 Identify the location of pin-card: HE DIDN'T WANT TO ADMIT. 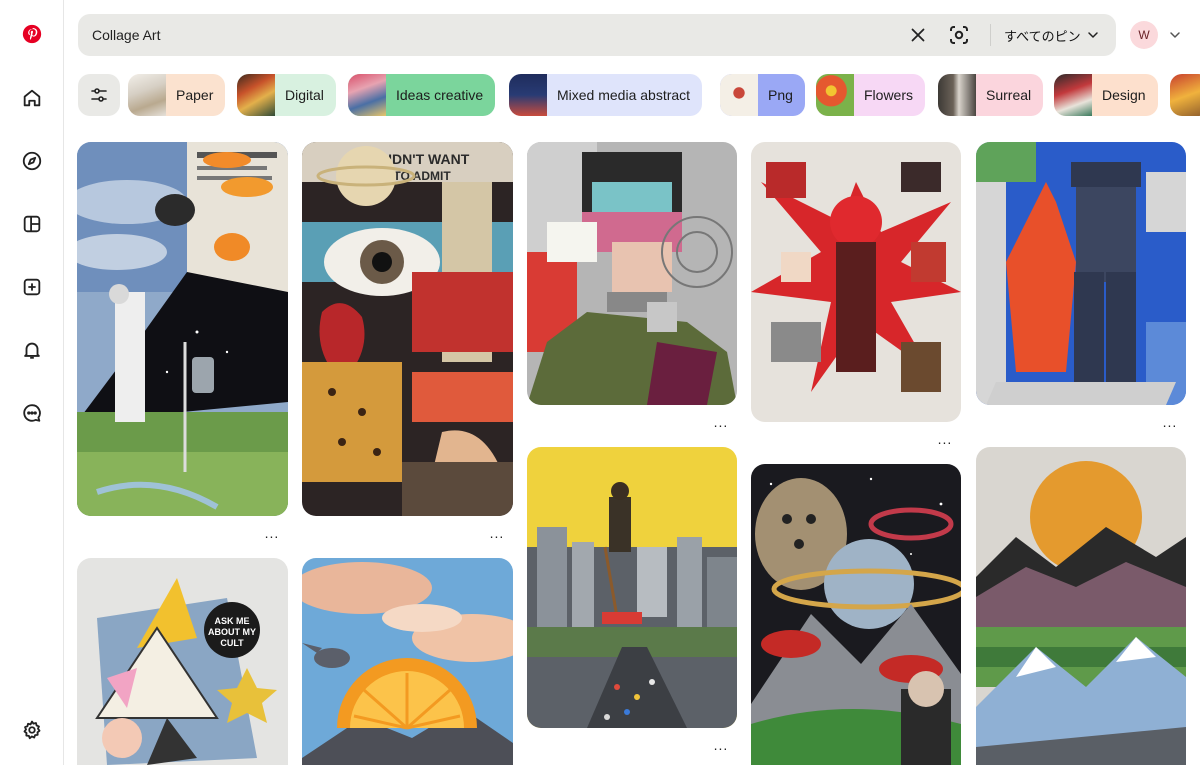
(407, 329).